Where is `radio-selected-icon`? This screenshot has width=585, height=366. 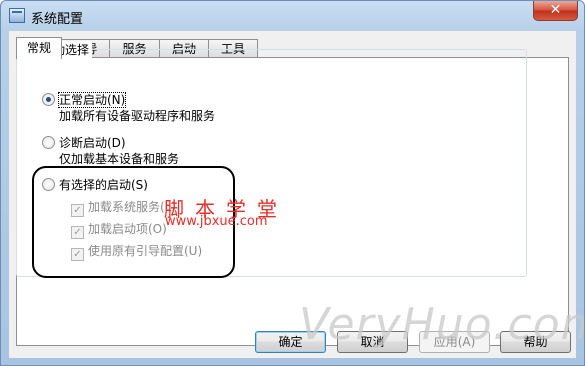 radio-selected-icon is located at coordinates (48, 99).